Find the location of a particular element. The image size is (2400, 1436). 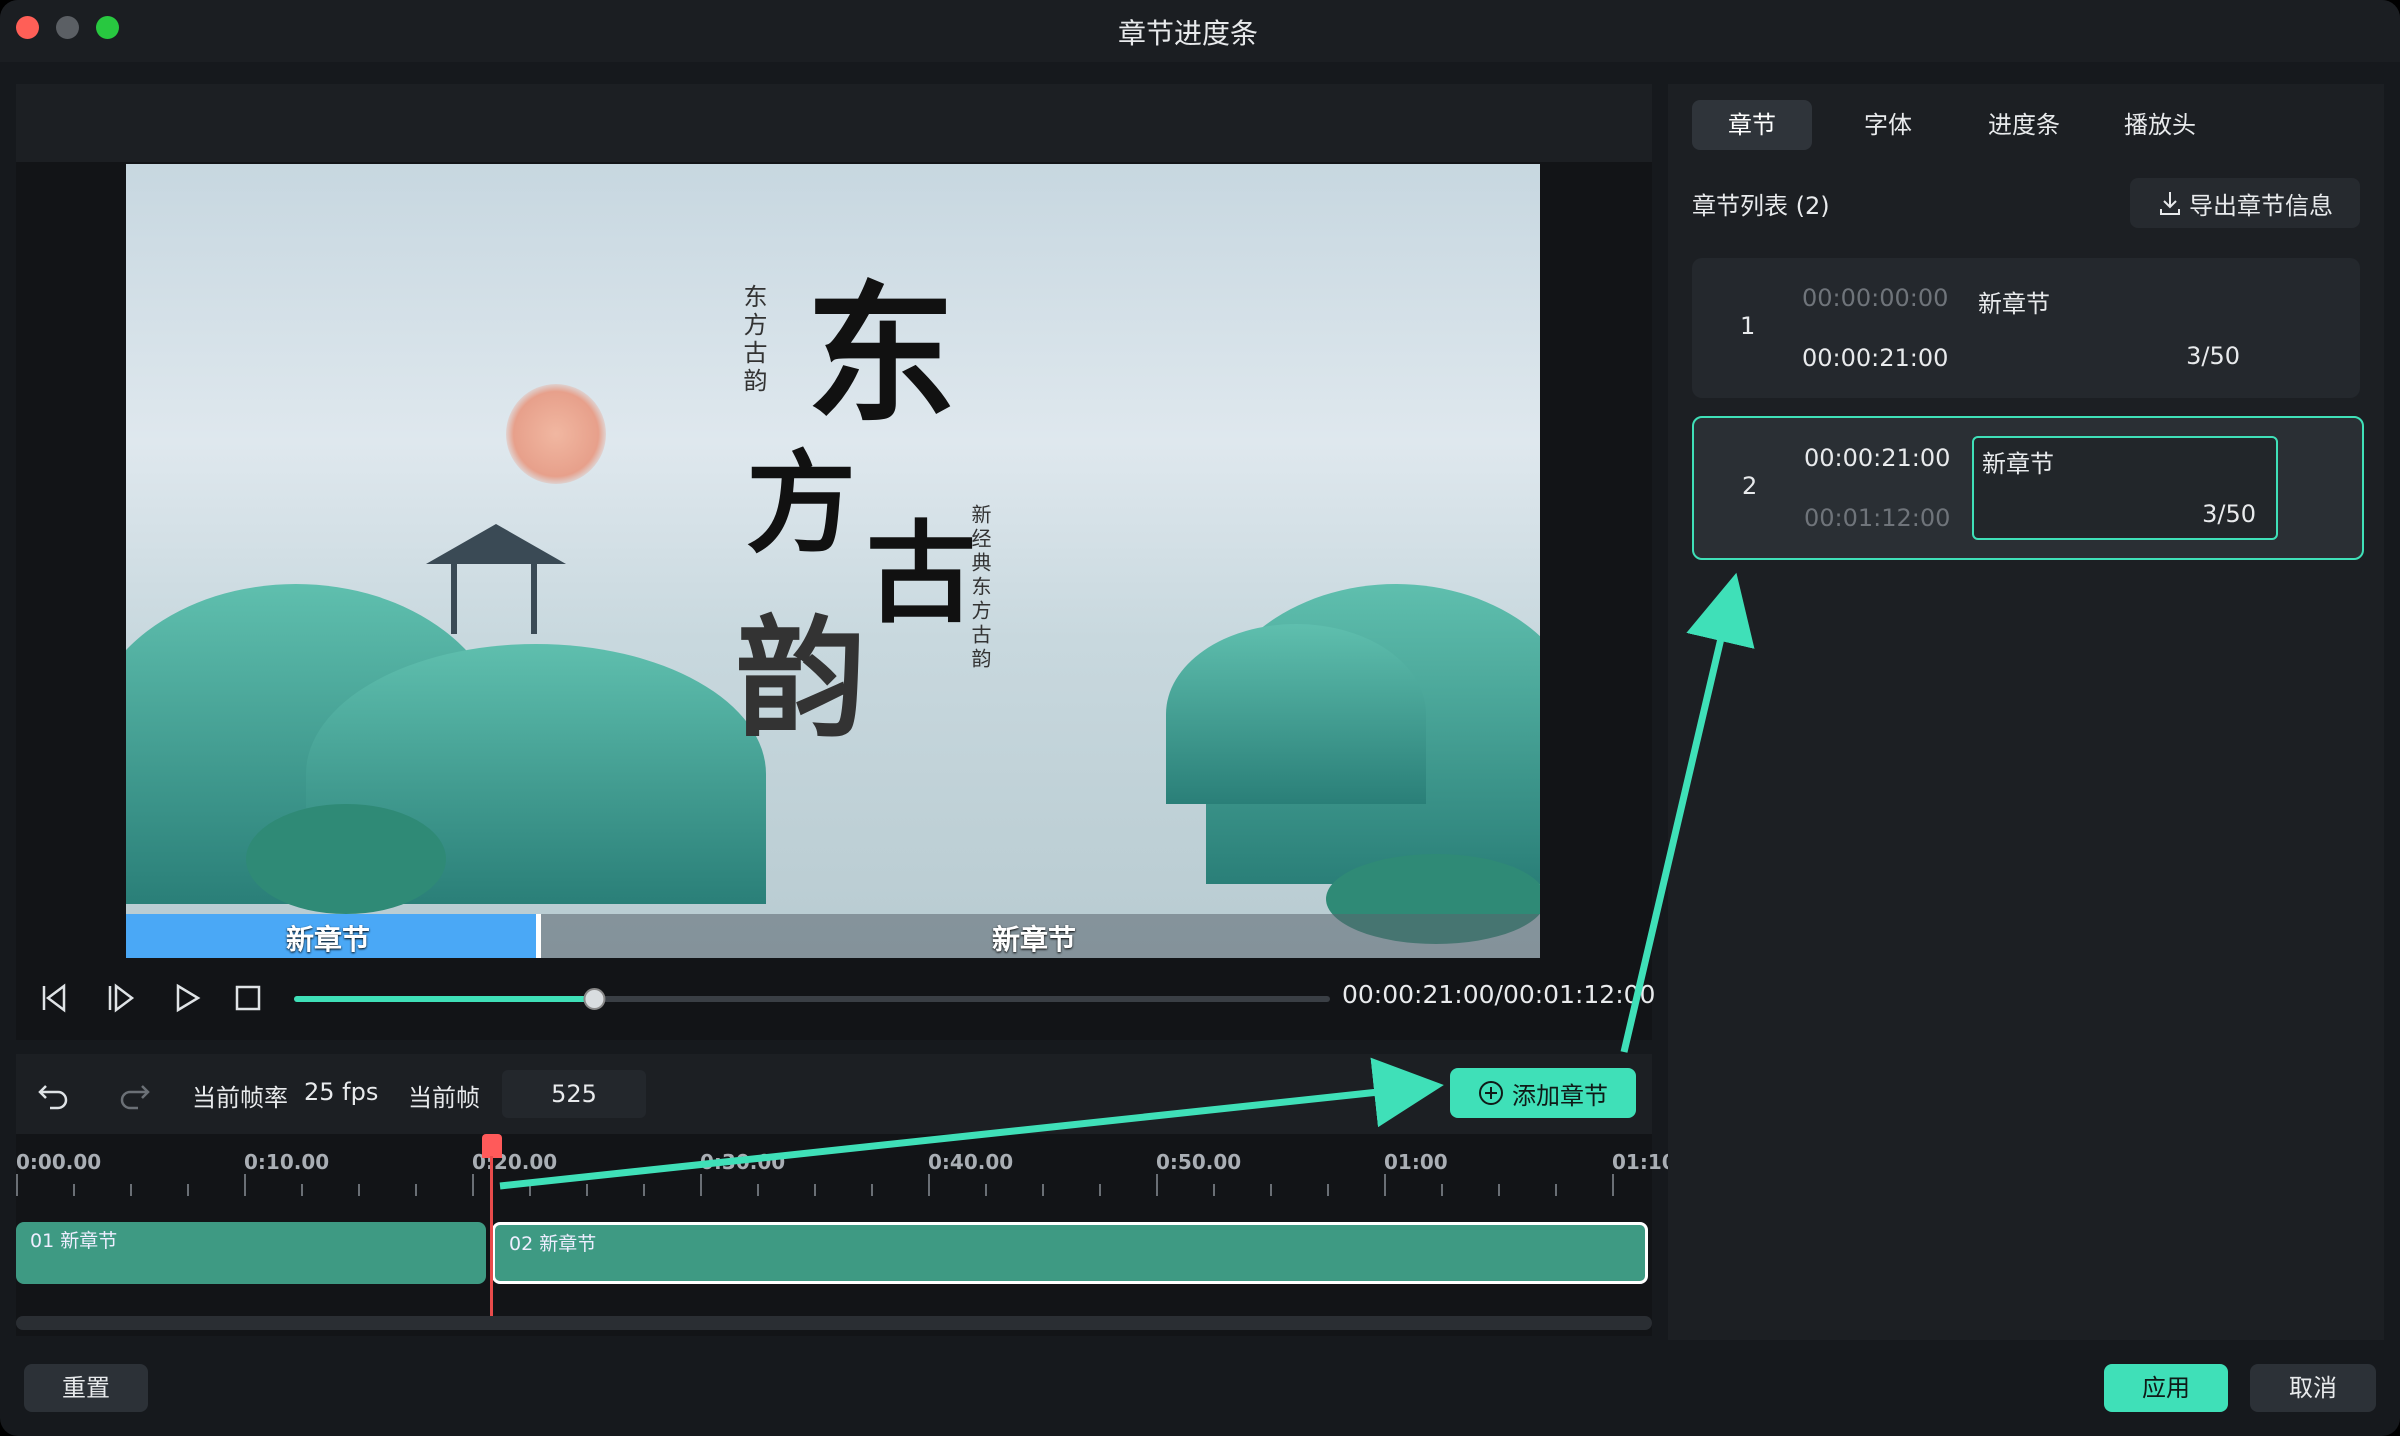

frame-rate-label: 当前帧率 is located at coordinates (240, 1098).